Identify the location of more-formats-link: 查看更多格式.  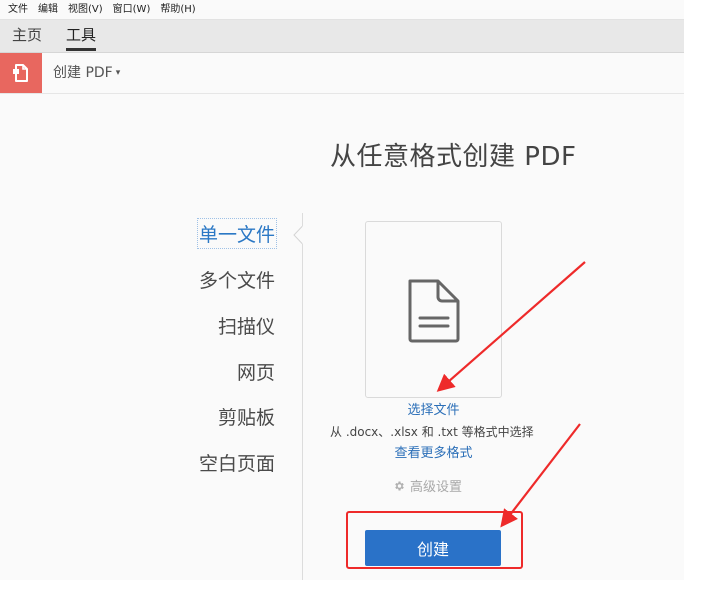
(433, 451).